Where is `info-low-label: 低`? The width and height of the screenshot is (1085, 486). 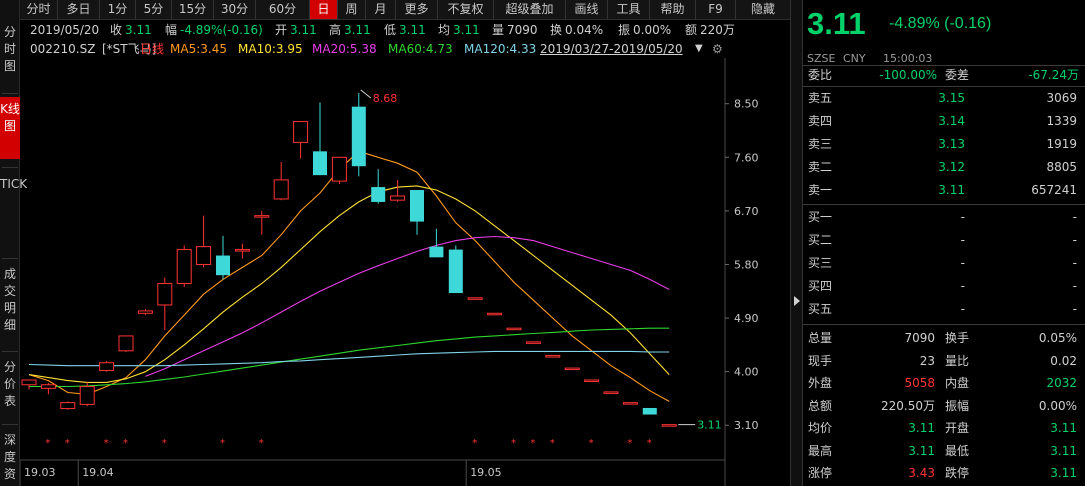 info-low-label: 低 is located at coordinates (390, 30).